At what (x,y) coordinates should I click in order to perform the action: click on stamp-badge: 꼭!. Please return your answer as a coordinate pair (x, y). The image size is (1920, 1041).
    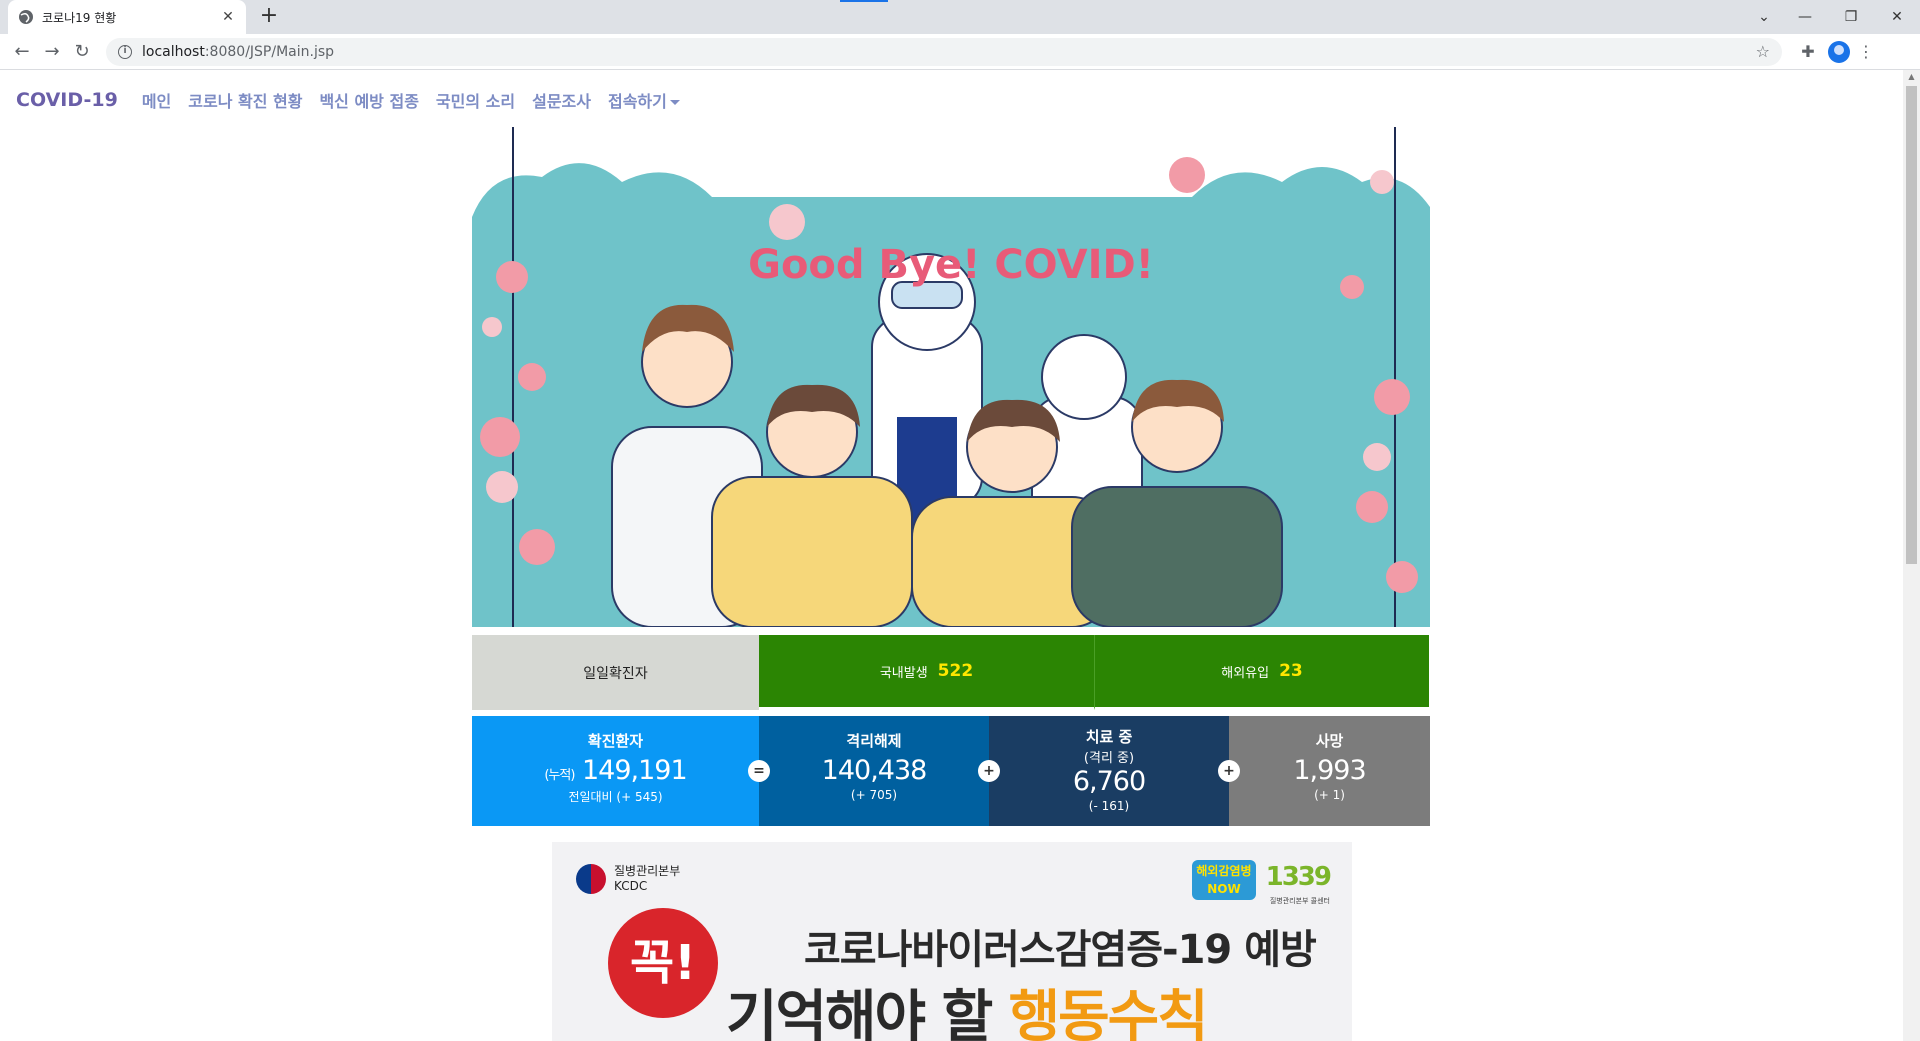
    Looking at the image, I should click on (663, 963).